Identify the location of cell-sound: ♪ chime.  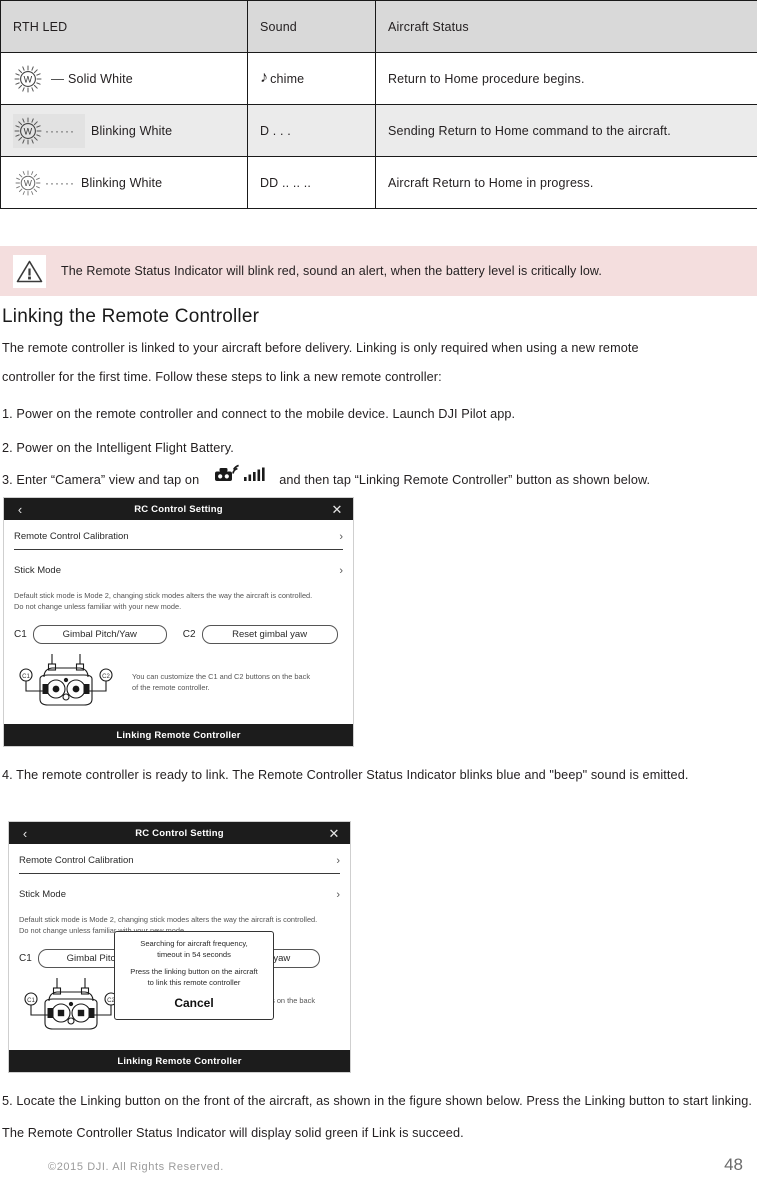
(311, 78).